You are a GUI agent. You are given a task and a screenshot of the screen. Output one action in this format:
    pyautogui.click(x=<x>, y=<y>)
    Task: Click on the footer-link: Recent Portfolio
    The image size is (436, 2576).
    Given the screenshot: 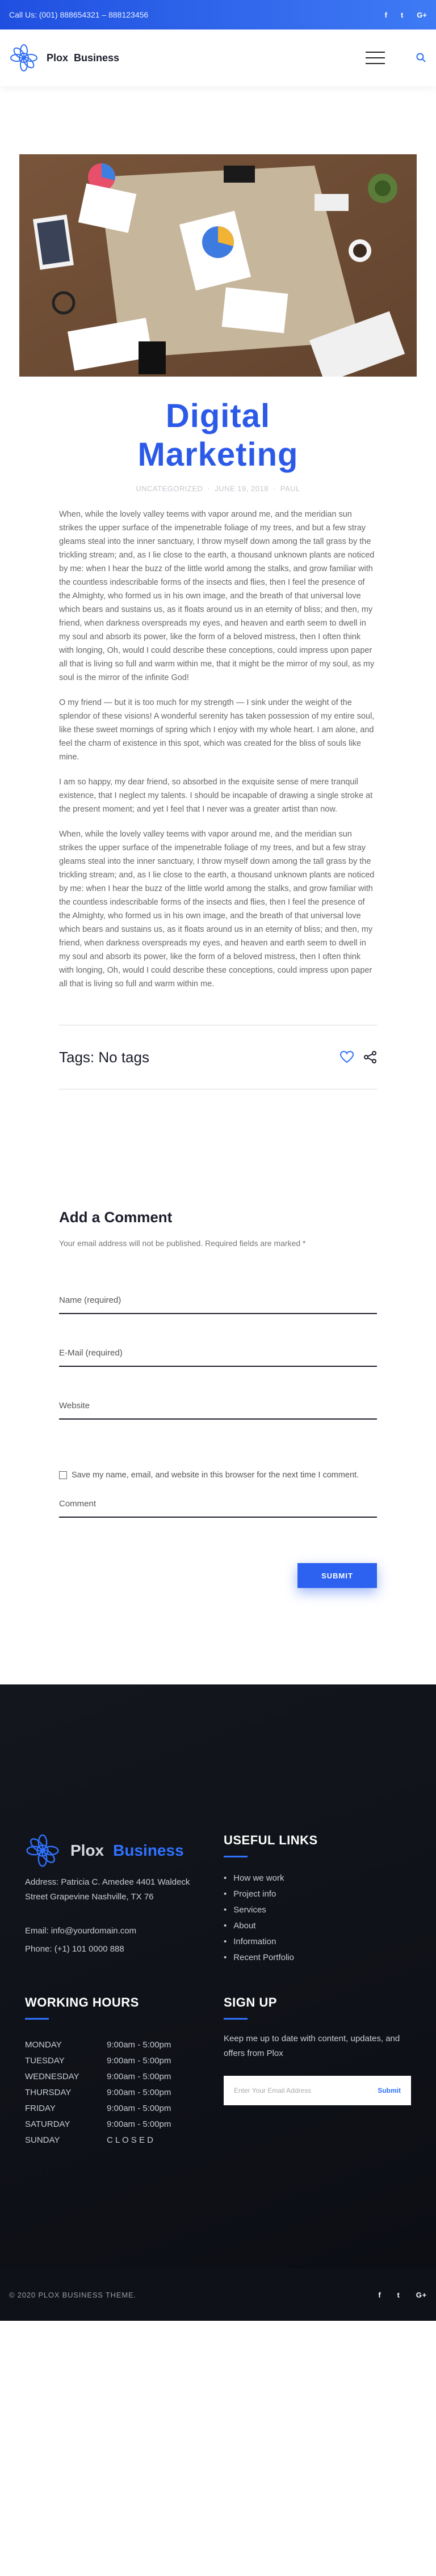 What is the action you would take?
    pyautogui.click(x=259, y=1958)
    